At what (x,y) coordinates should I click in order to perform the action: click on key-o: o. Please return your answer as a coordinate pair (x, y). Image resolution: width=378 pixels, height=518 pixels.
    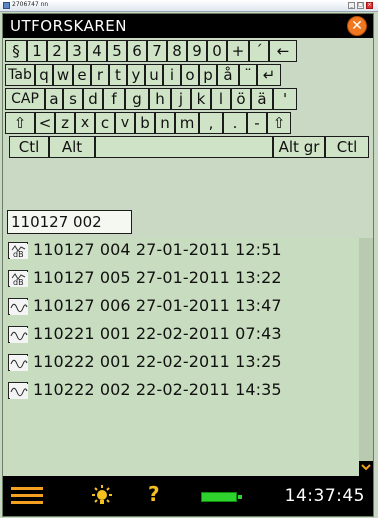
    Looking at the image, I should click on (190, 75).